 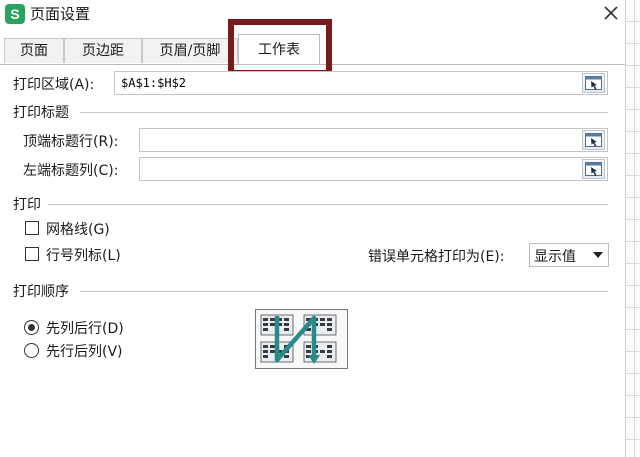 I want to click on down-then-over-radio, so click(x=31, y=327).